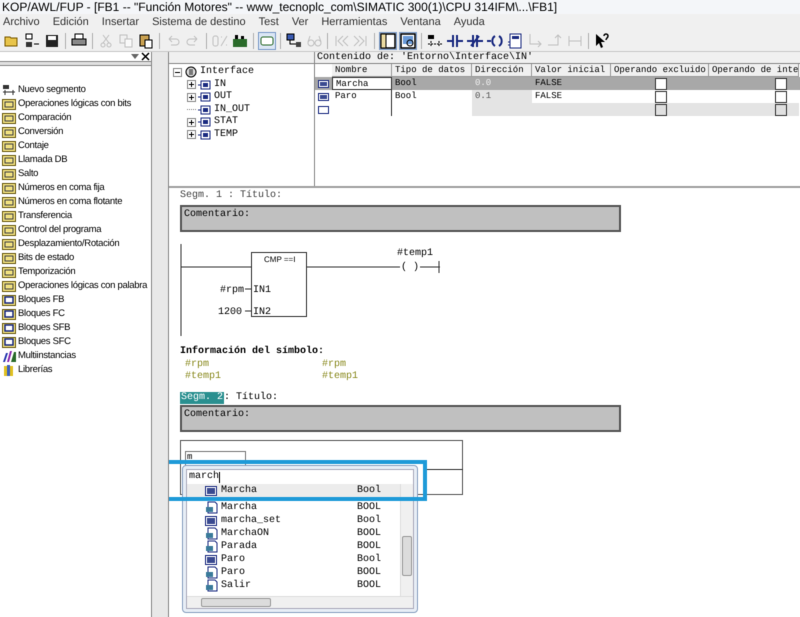 This screenshot has width=800, height=617. I want to click on menu-item: Test, so click(268, 22).